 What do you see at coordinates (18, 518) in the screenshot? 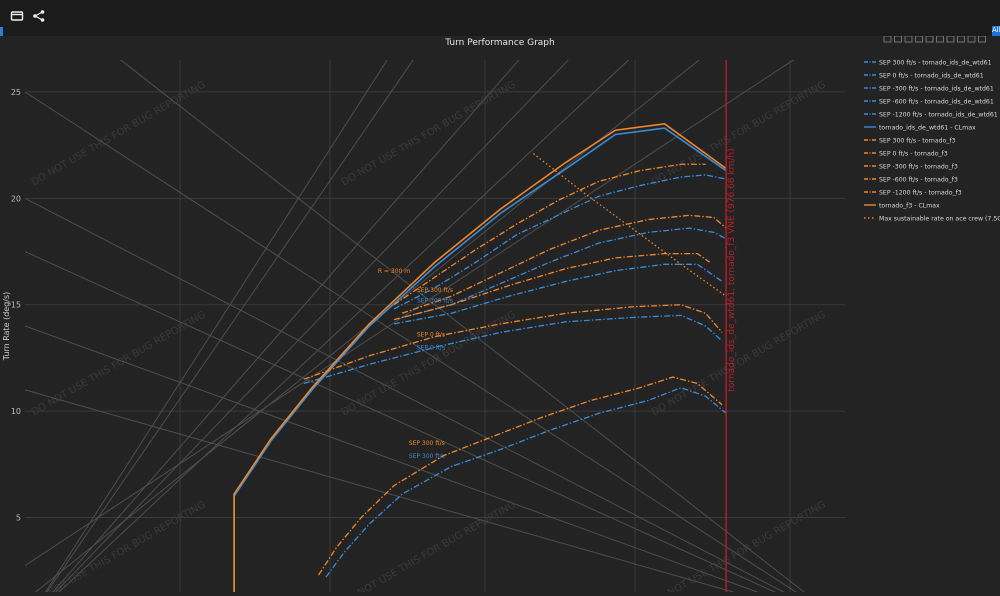
I see `y-tick-label: 5` at bounding box center [18, 518].